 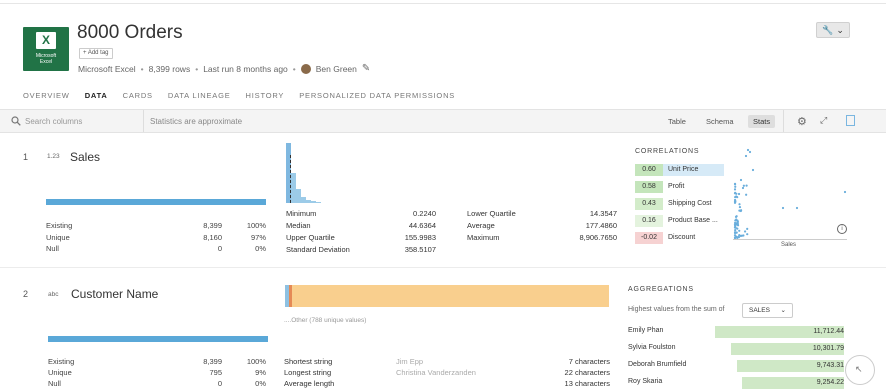 What do you see at coordinates (737, 366) in the screenshot?
I see `aggregation-row: Deborah Brumfield 9,743.31` at bounding box center [737, 366].